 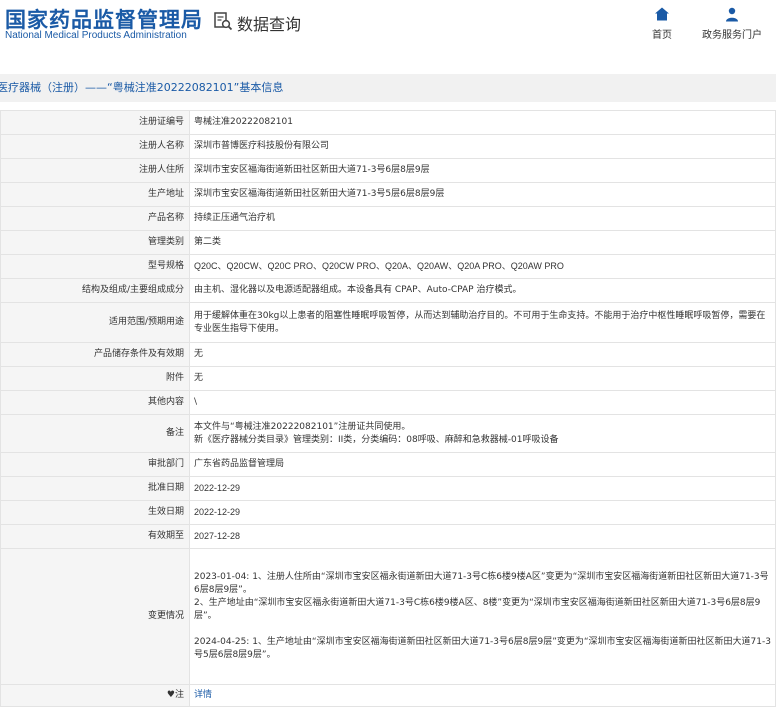 What do you see at coordinates (95, 242) in the screenshot?
I see `field-label: 管理类别` at bounding box center [95, 242].